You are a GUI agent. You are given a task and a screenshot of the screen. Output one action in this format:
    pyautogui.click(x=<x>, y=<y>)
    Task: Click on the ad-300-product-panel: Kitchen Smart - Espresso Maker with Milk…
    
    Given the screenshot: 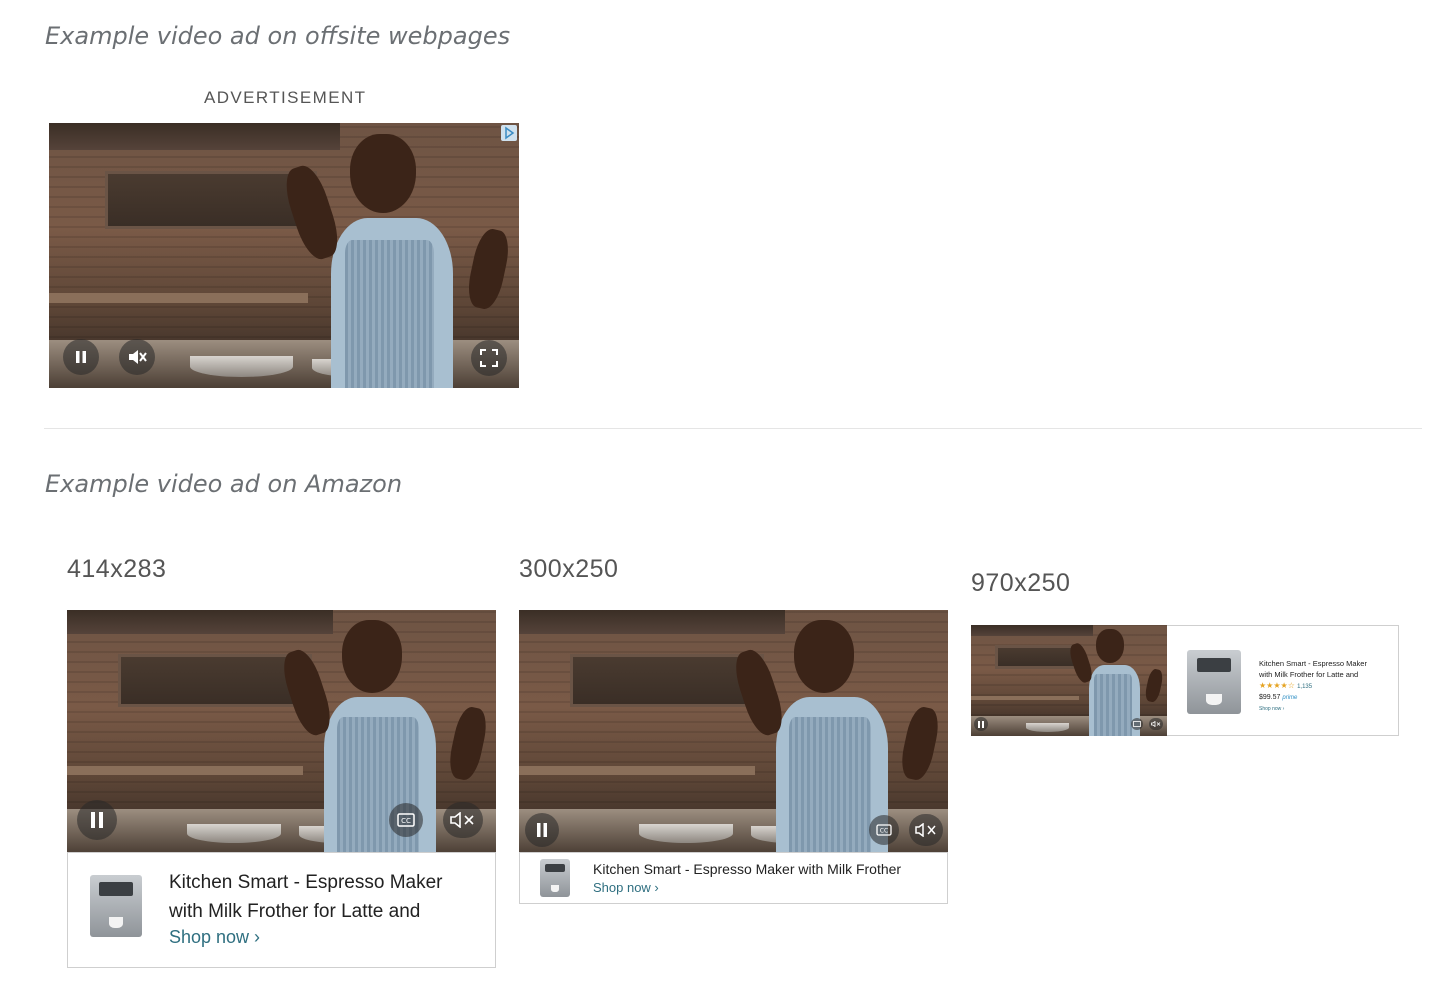 What is the action you would take?
    pyautogui.click(x=733, y=878)
    